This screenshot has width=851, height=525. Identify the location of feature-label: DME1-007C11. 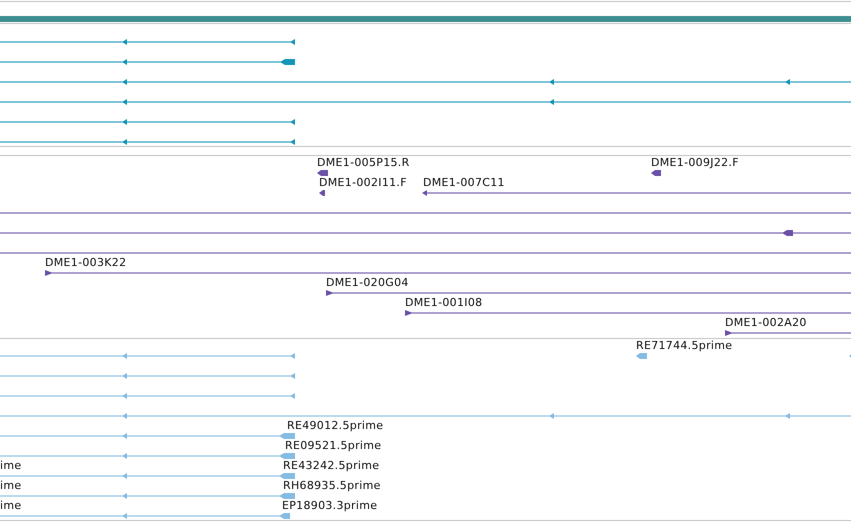
(464, 183).